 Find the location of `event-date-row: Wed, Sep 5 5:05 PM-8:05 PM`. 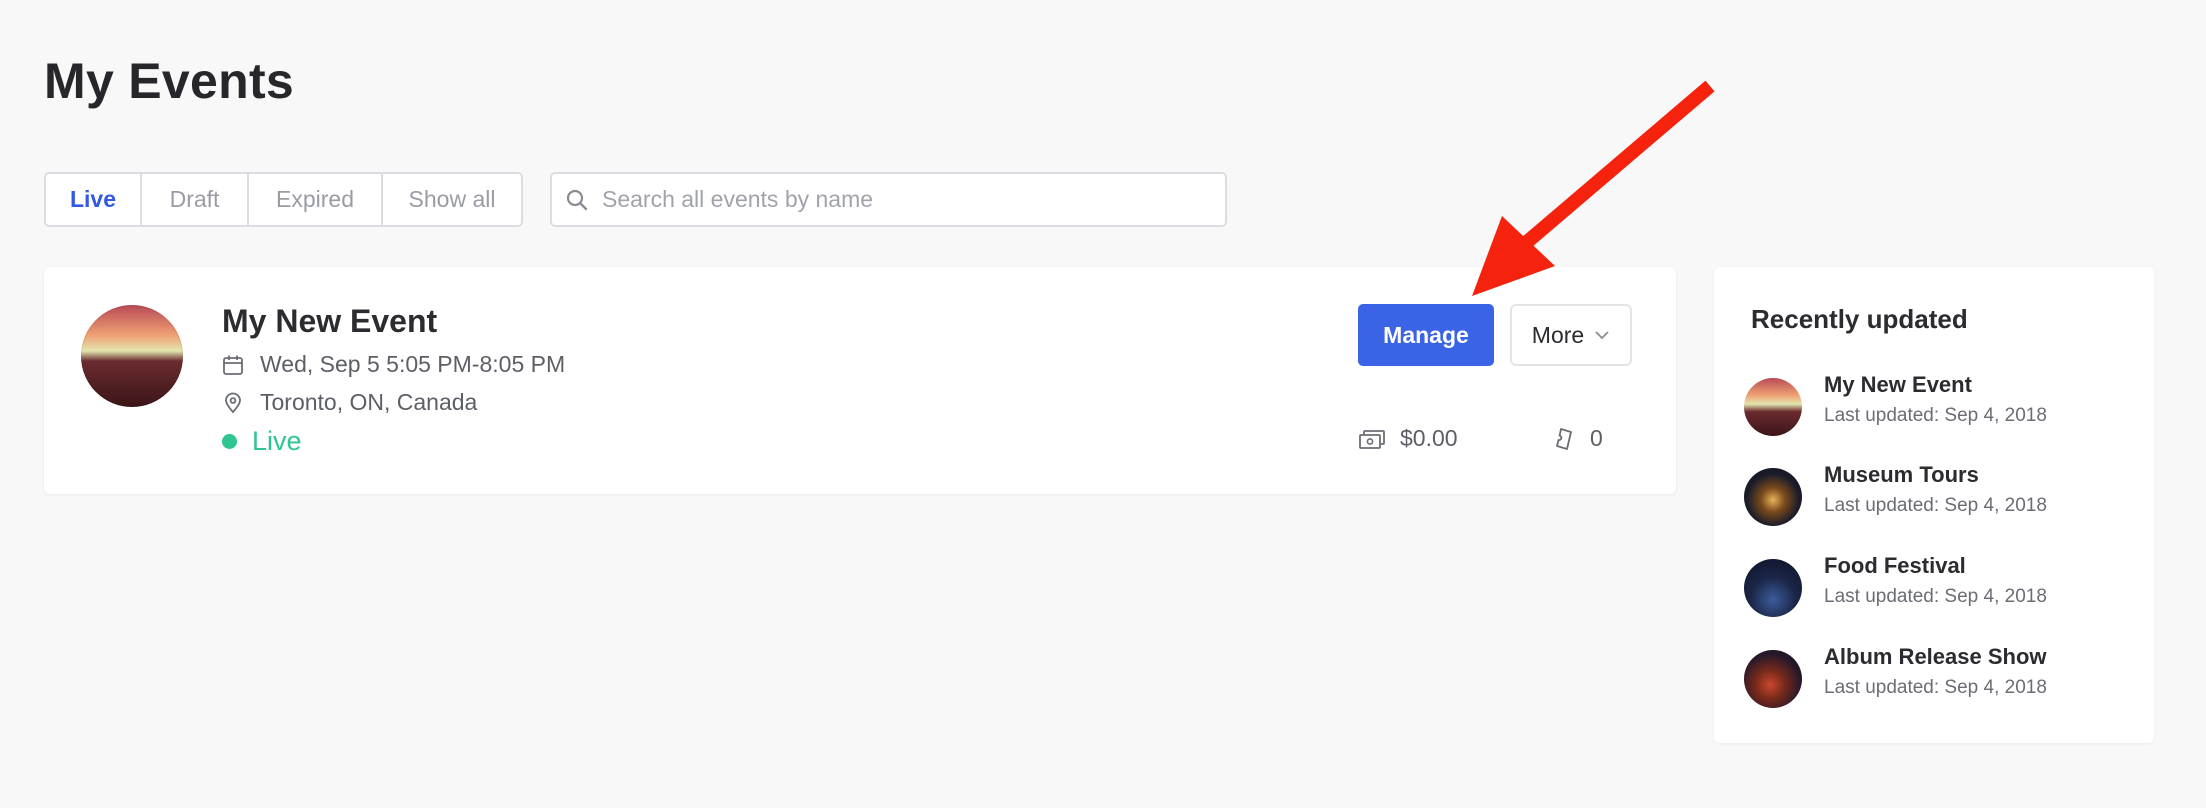

event-date-row: Wed, Sep 5 5:05 PM-8:05 PM is located at coordinates (393, 364).